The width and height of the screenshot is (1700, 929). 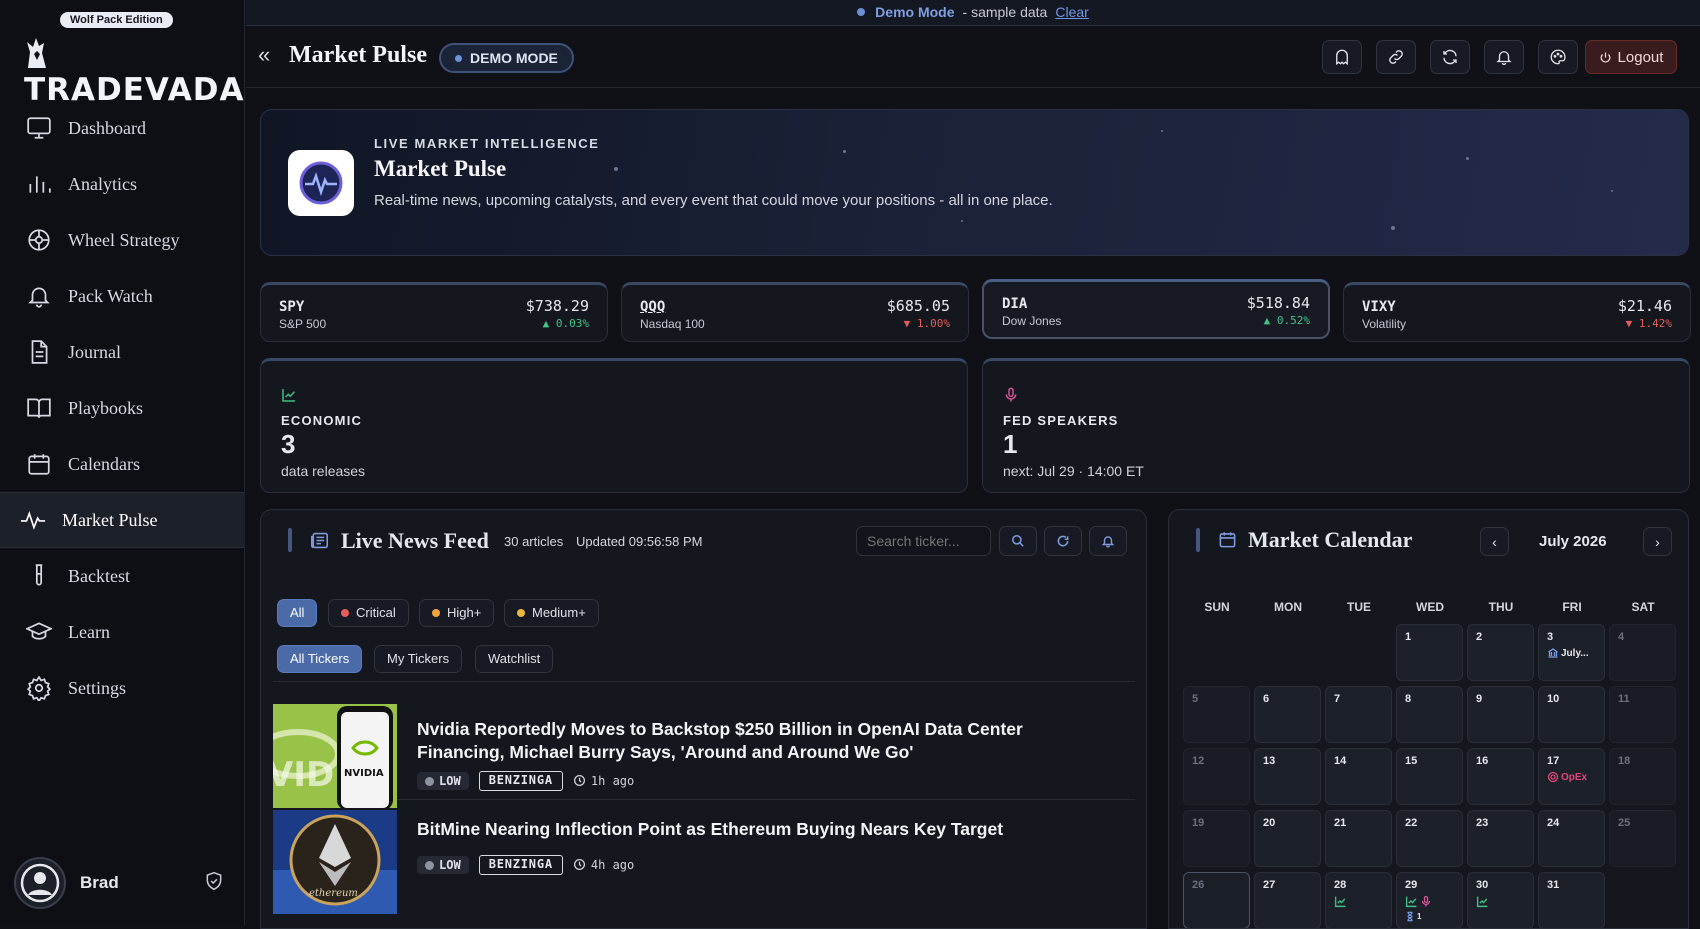 I want to click on notifications-button, so click(x=1504, y=57).